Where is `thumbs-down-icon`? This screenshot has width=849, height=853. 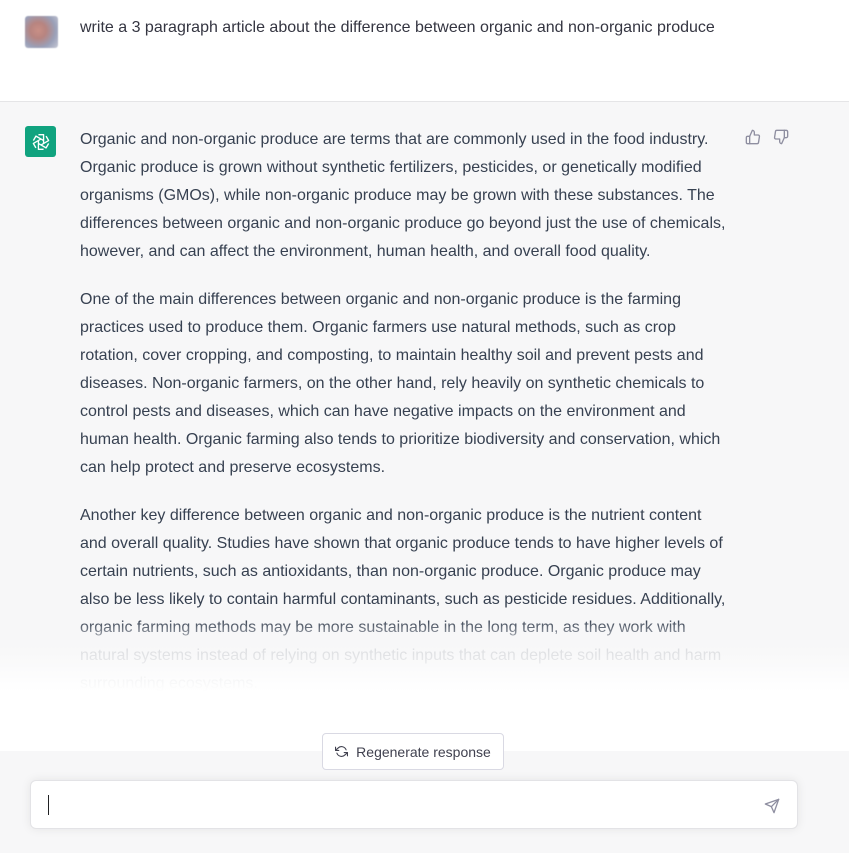
thumbs-down-icon is located at coordinates (781, 137).